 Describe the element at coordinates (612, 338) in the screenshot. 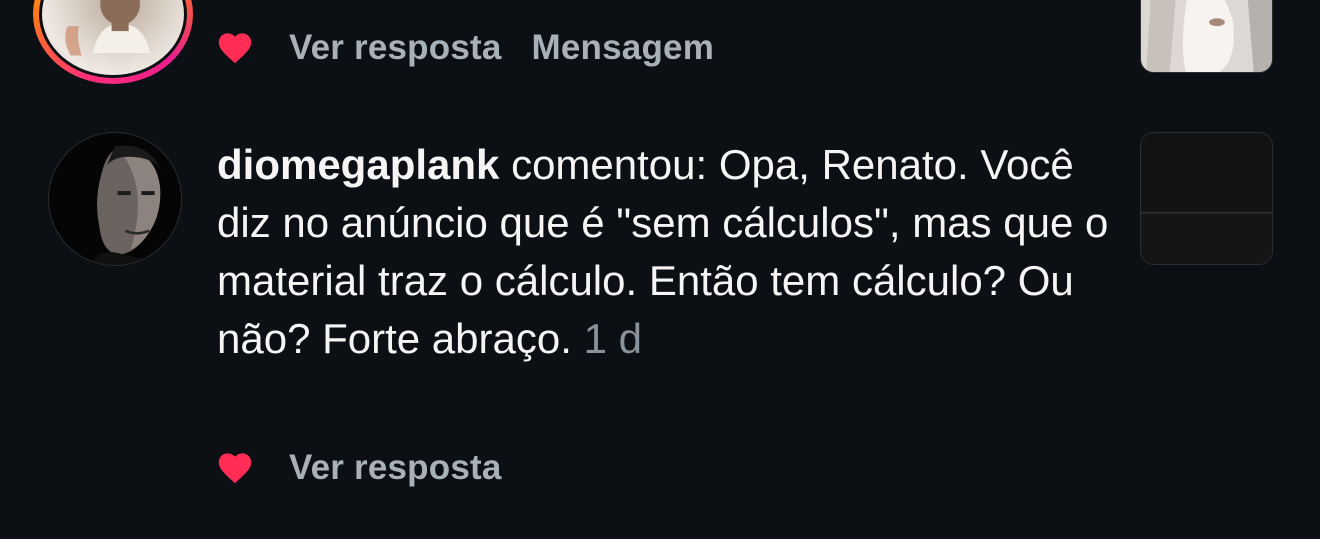

I see `comment-timestamp: 1 d` at that location.